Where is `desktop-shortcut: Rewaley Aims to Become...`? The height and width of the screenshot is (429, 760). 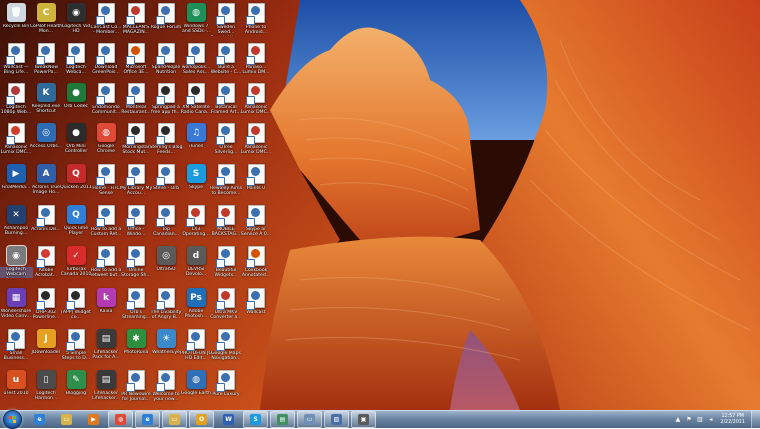
desktop-shortcut: Rewaley Aims to Become... is located at coordinates (226, 182).